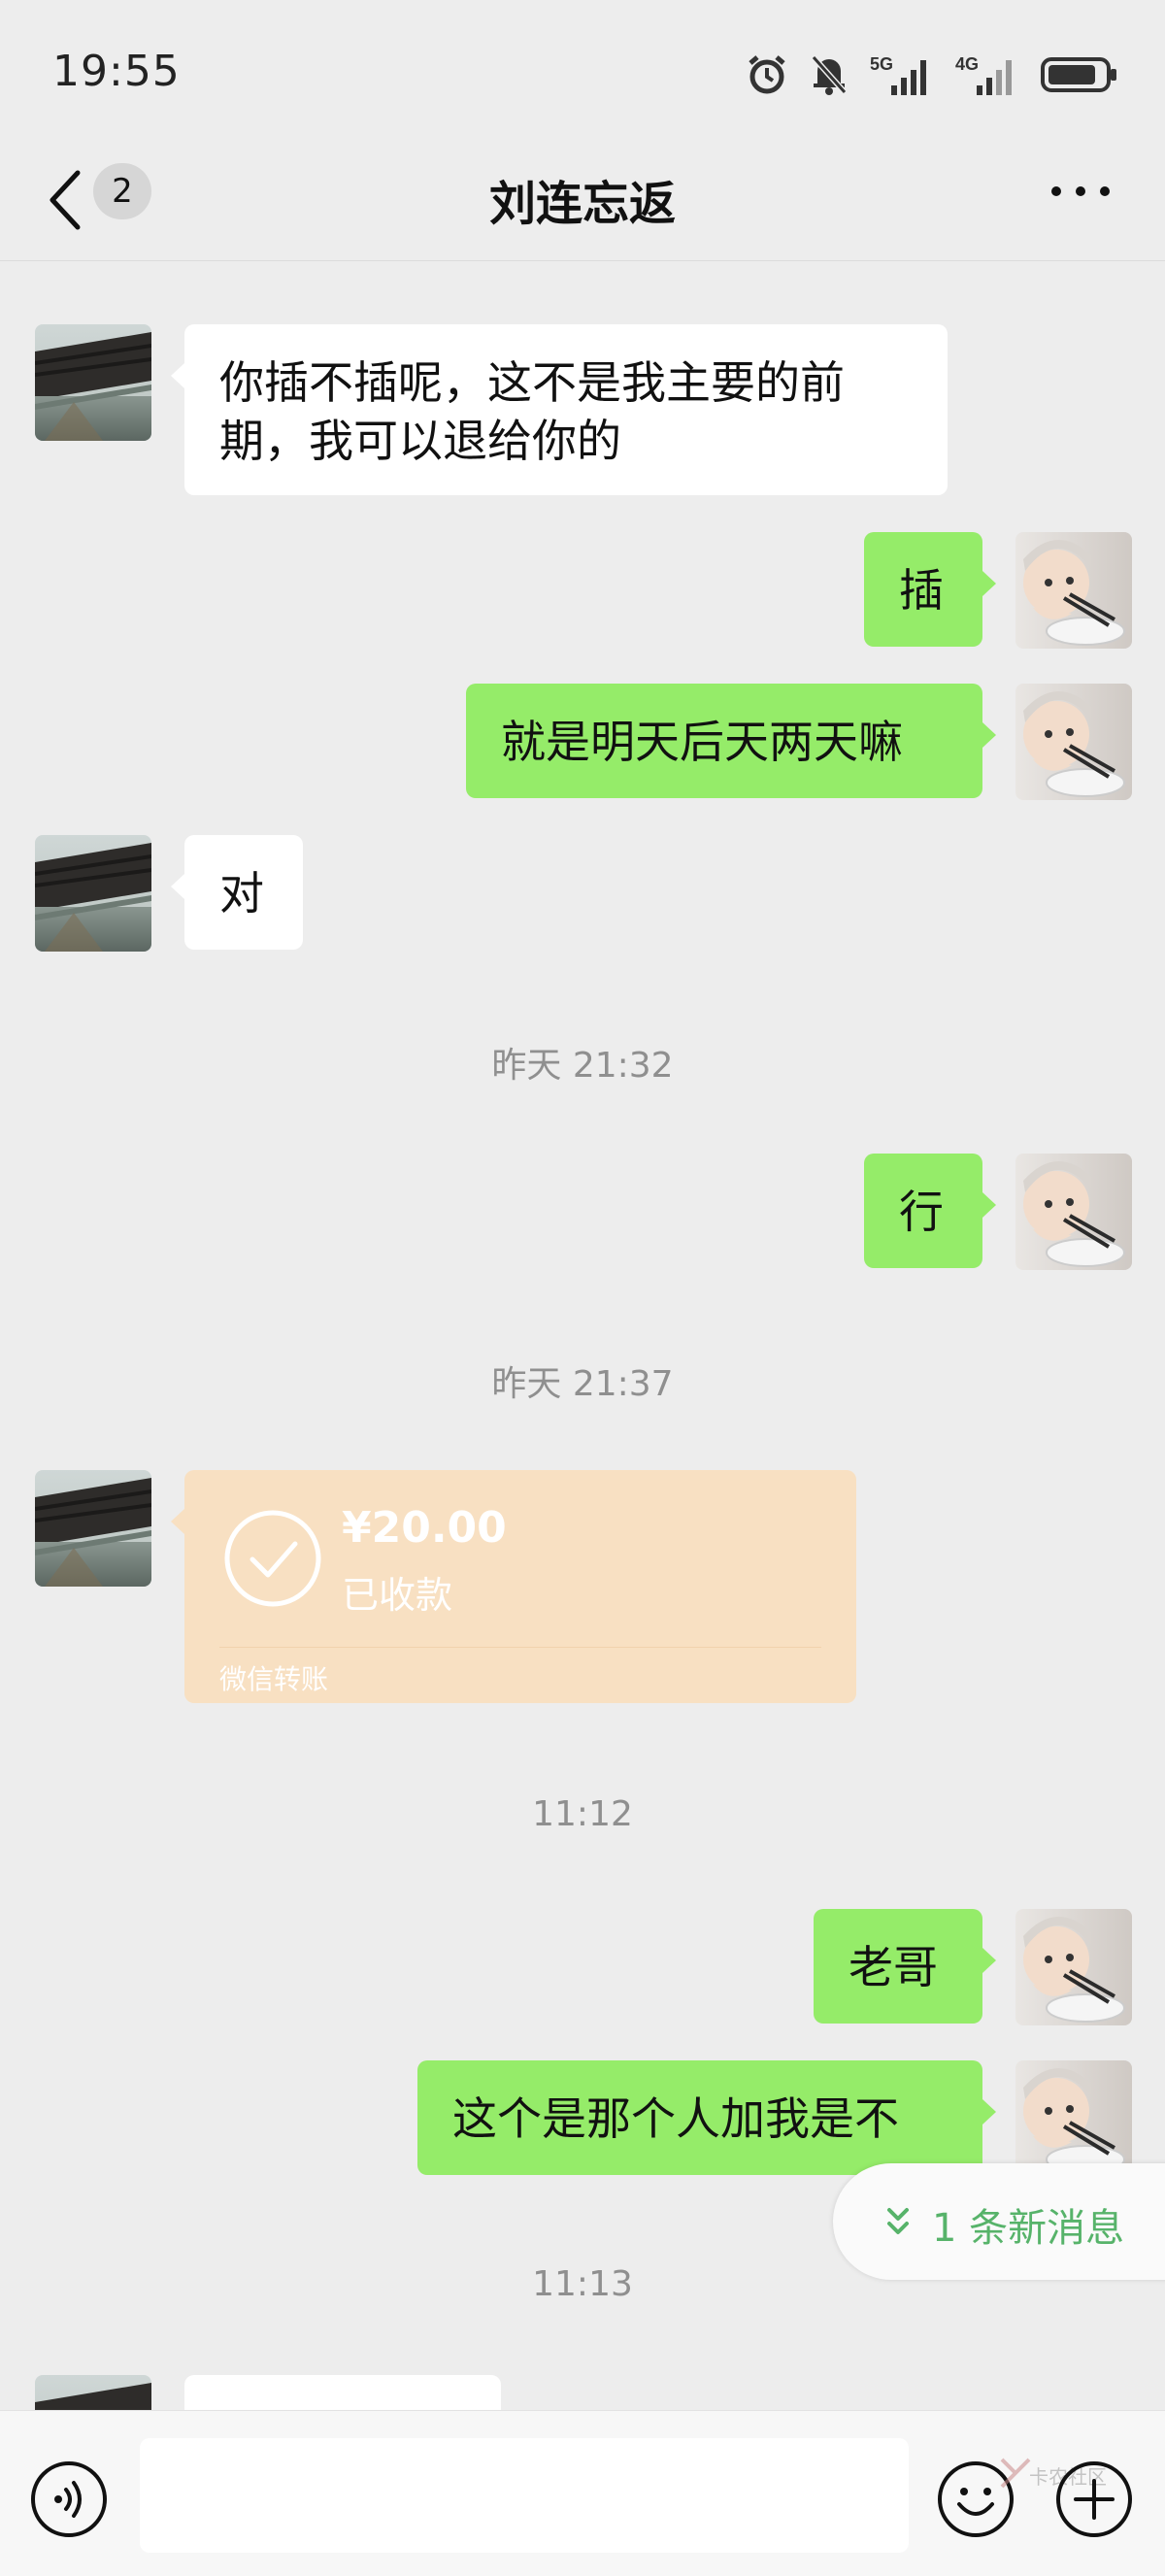 This screenshot has width=1165, height=2576. What do you see at coordinates (829, 75) in the screenshot?
I see `mute-icon` at bounding box center [829, 75].